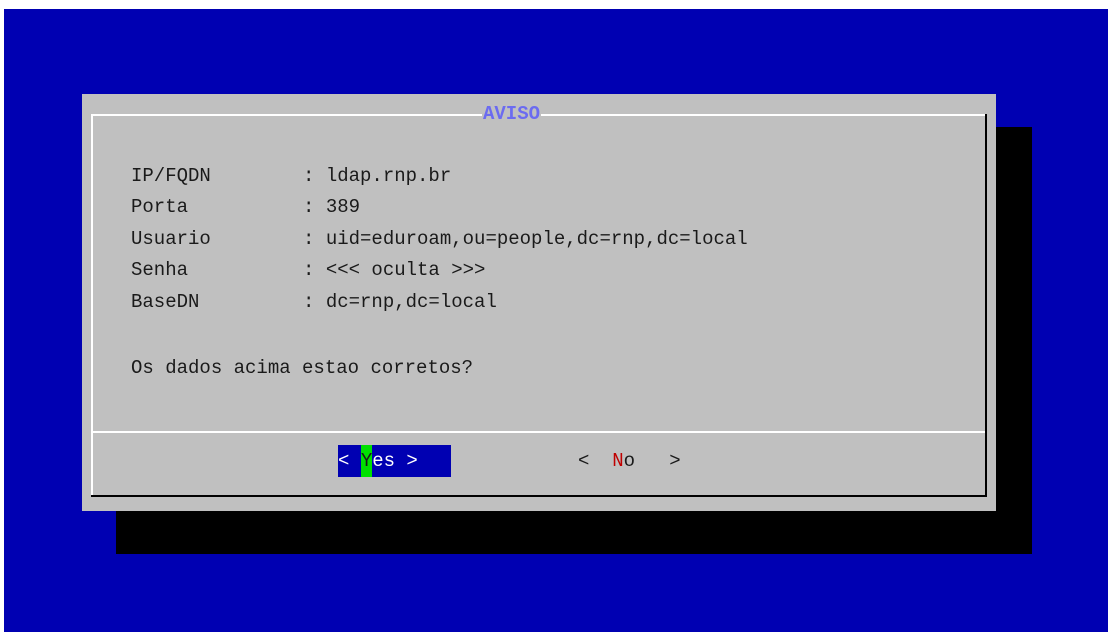 This screenshot has height=632, width=1108. Describe the element at coordinates (366, 461) in the screenshot. I see `yes-hotkey: Y` at that location.